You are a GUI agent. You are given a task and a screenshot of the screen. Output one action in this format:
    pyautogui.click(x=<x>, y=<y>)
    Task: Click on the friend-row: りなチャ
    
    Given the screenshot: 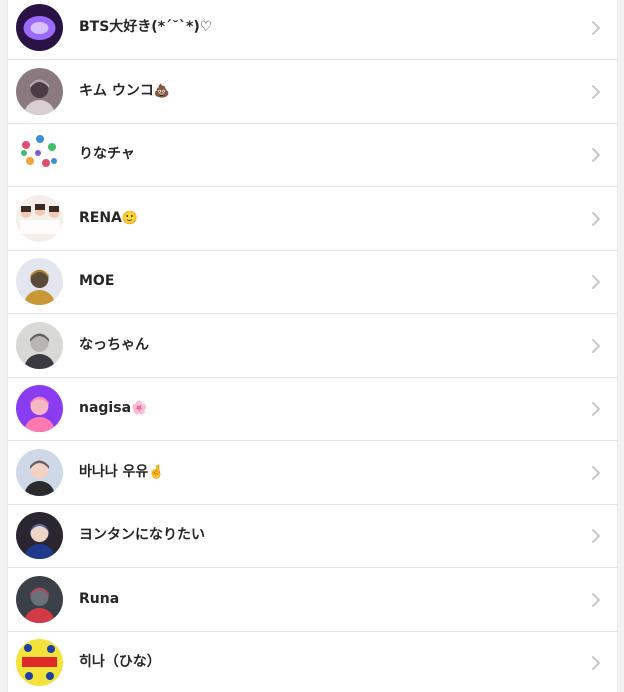 What is the action you would take?
    pyautogui.click(x=312, y=155)
    